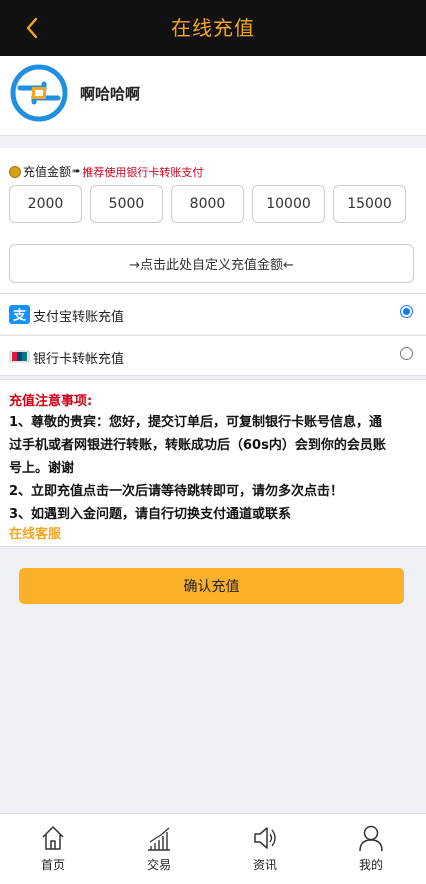  I want to click on amount-label-row: 充值金额 ➠ 推荐使用银行卡转账支付, so click(106, 171).